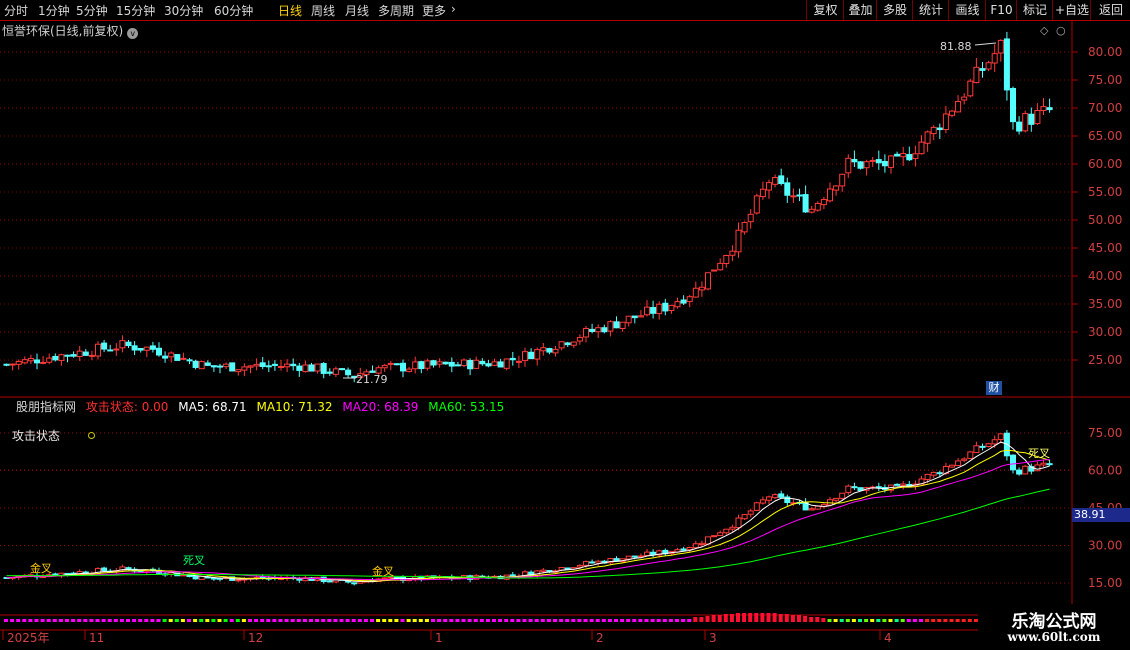 The image size is (1130, 650). What do you see at coordinates (1054, 627) in the screenshot?
I see `watermark: 乐淘公式网 www.60lt.com` at bounding box center [1054, 627].